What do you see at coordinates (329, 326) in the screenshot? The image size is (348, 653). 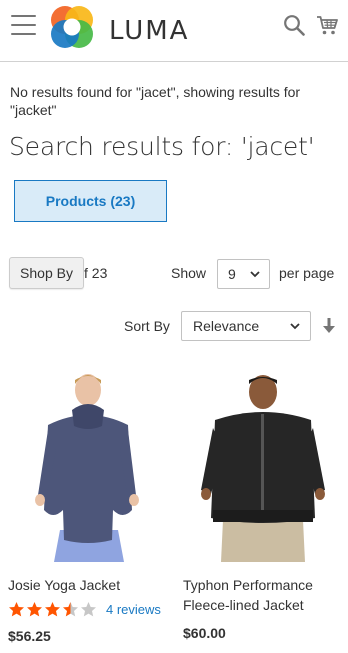 I see `sort-direction-arrow-down-icon` at bounding box center [329, 326].